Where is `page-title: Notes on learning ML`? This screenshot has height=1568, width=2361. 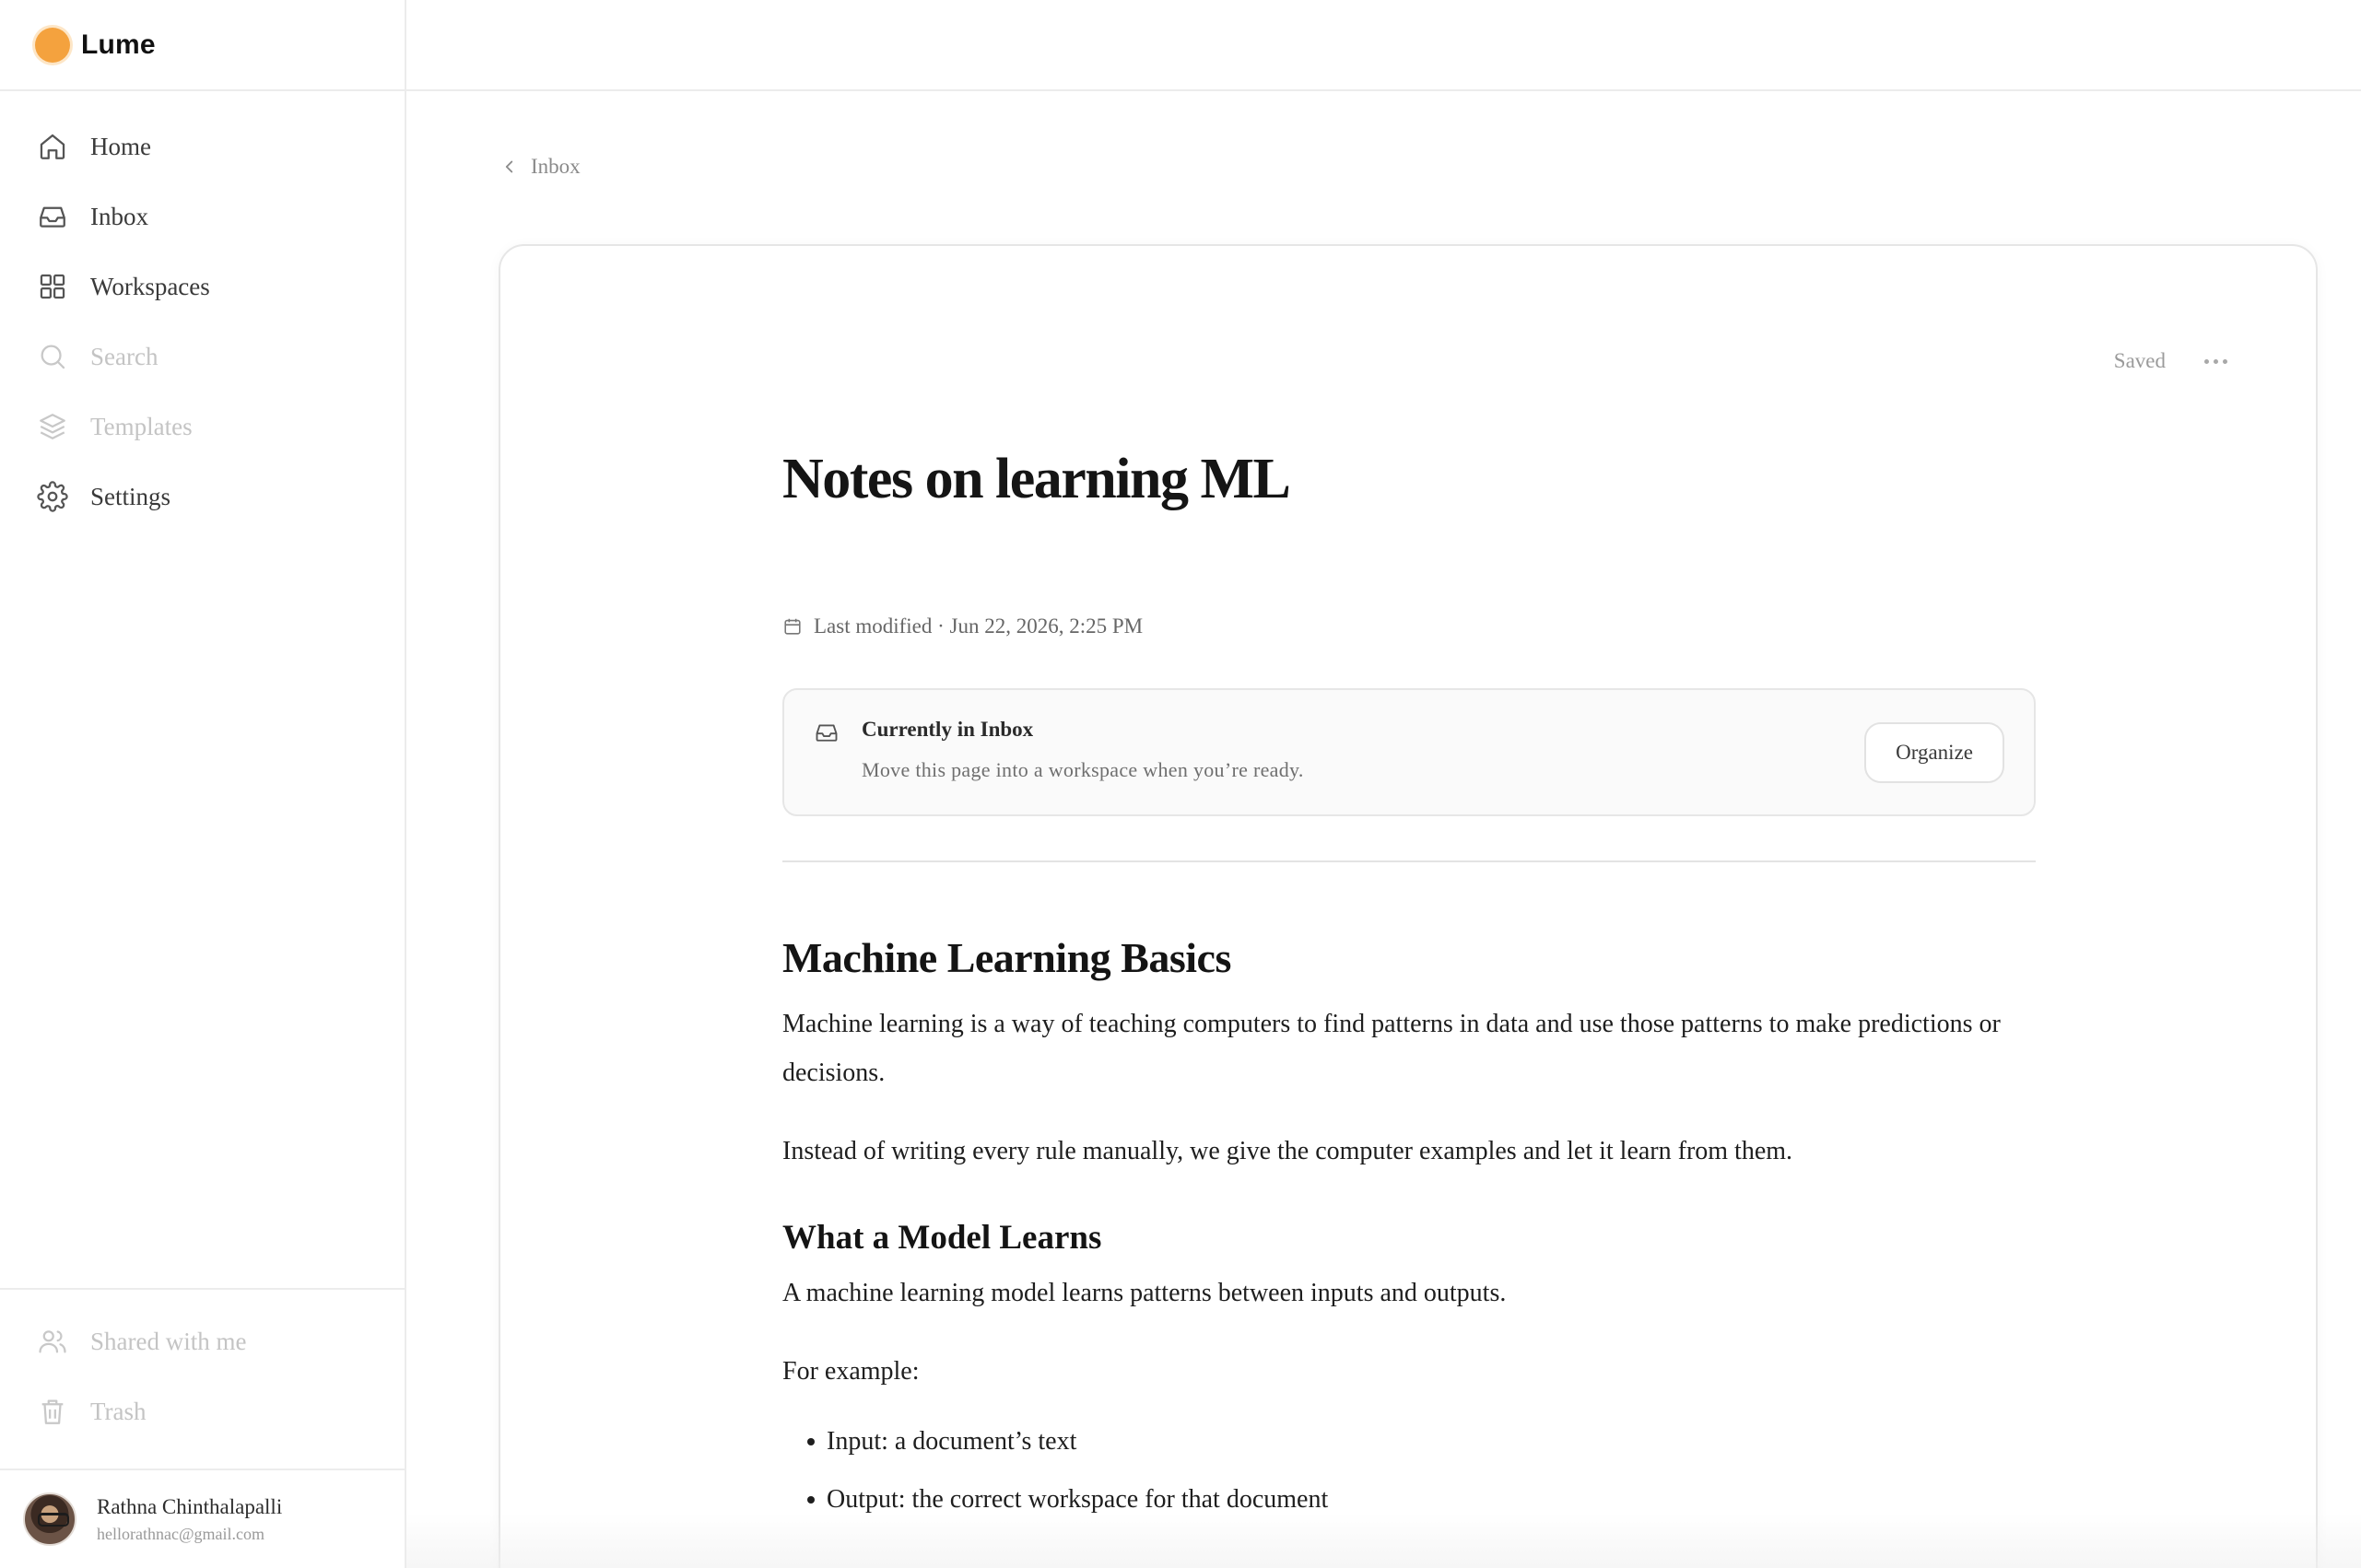
page-title: Notes on learning ML is located at coordinates (1036, 480).